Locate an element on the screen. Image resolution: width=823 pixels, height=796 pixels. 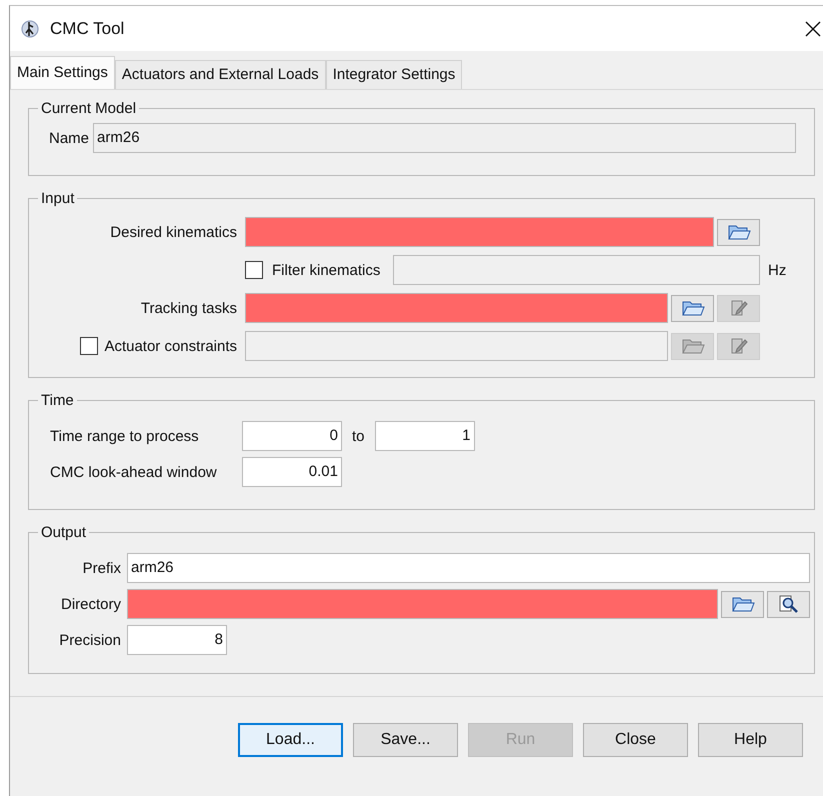
app-icon is located at coordinates (30, 28).